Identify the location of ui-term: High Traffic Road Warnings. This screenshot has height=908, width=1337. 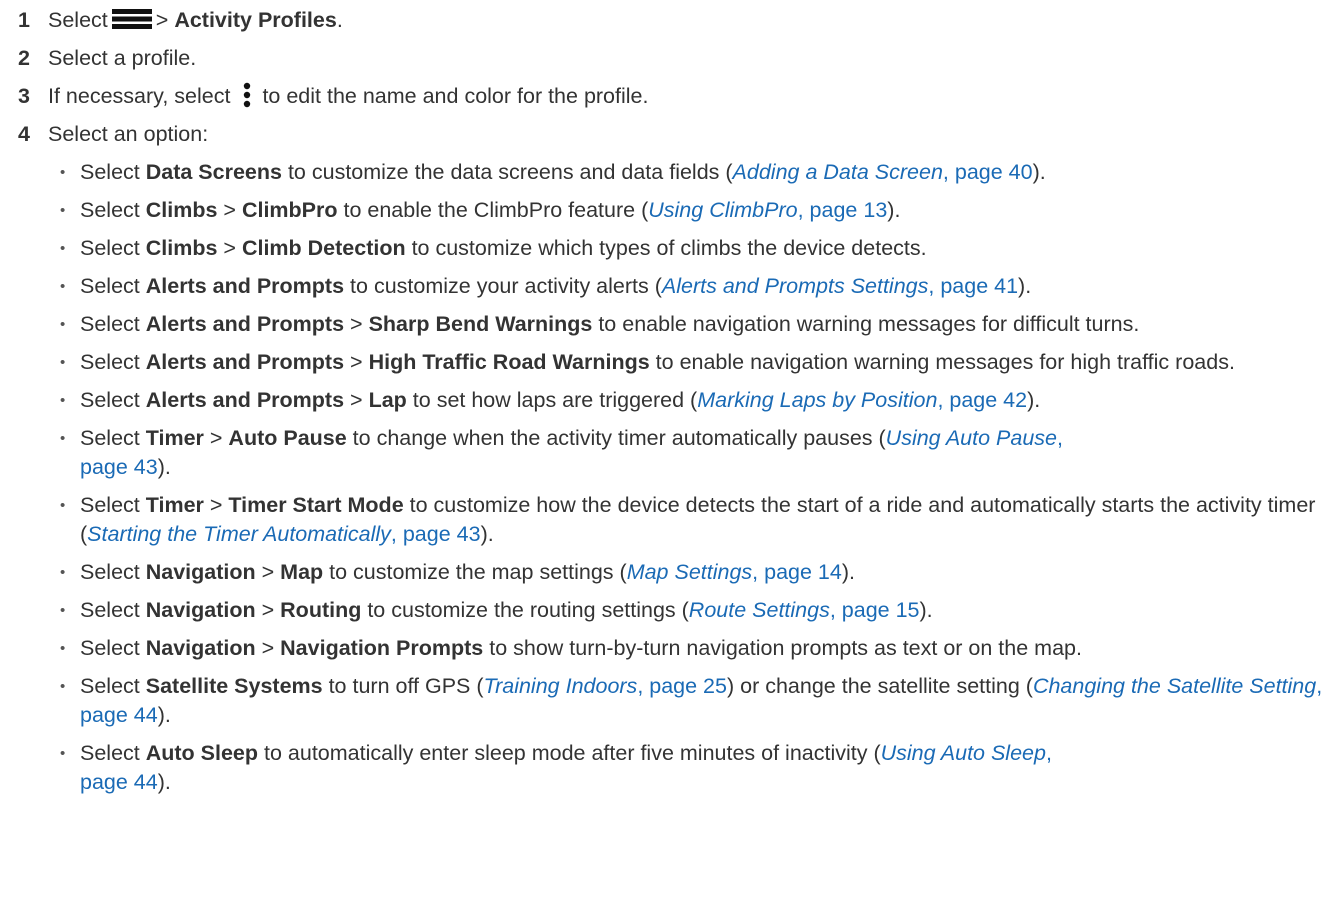
(509, 362).